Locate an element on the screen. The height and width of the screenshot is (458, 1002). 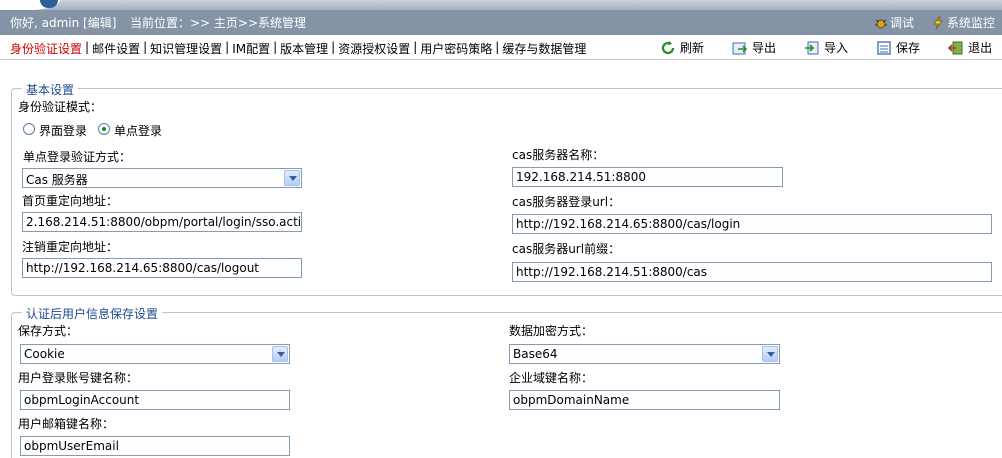
sso-method-label: 单点登录验证方式： is located at coordinates (77, 157).